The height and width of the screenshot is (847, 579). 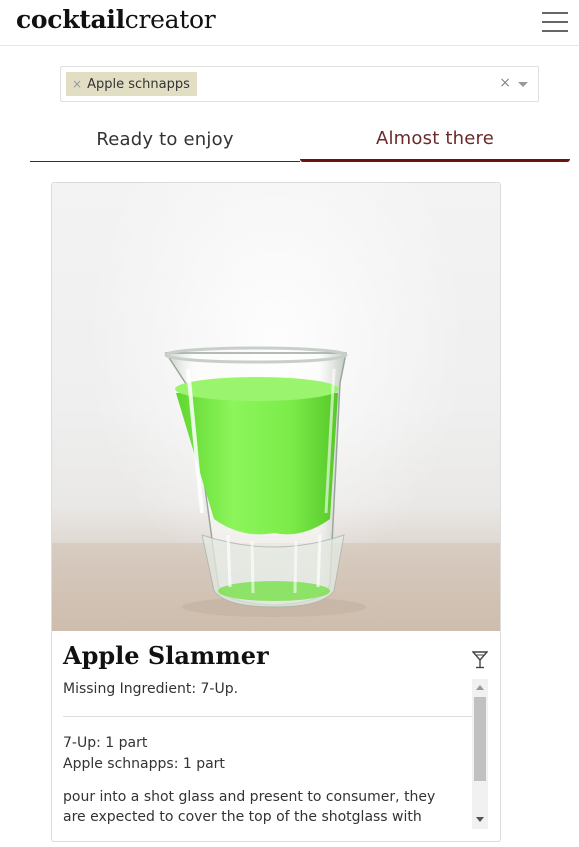 I want to click on details-scrollbar, so click(x=480, y=754).